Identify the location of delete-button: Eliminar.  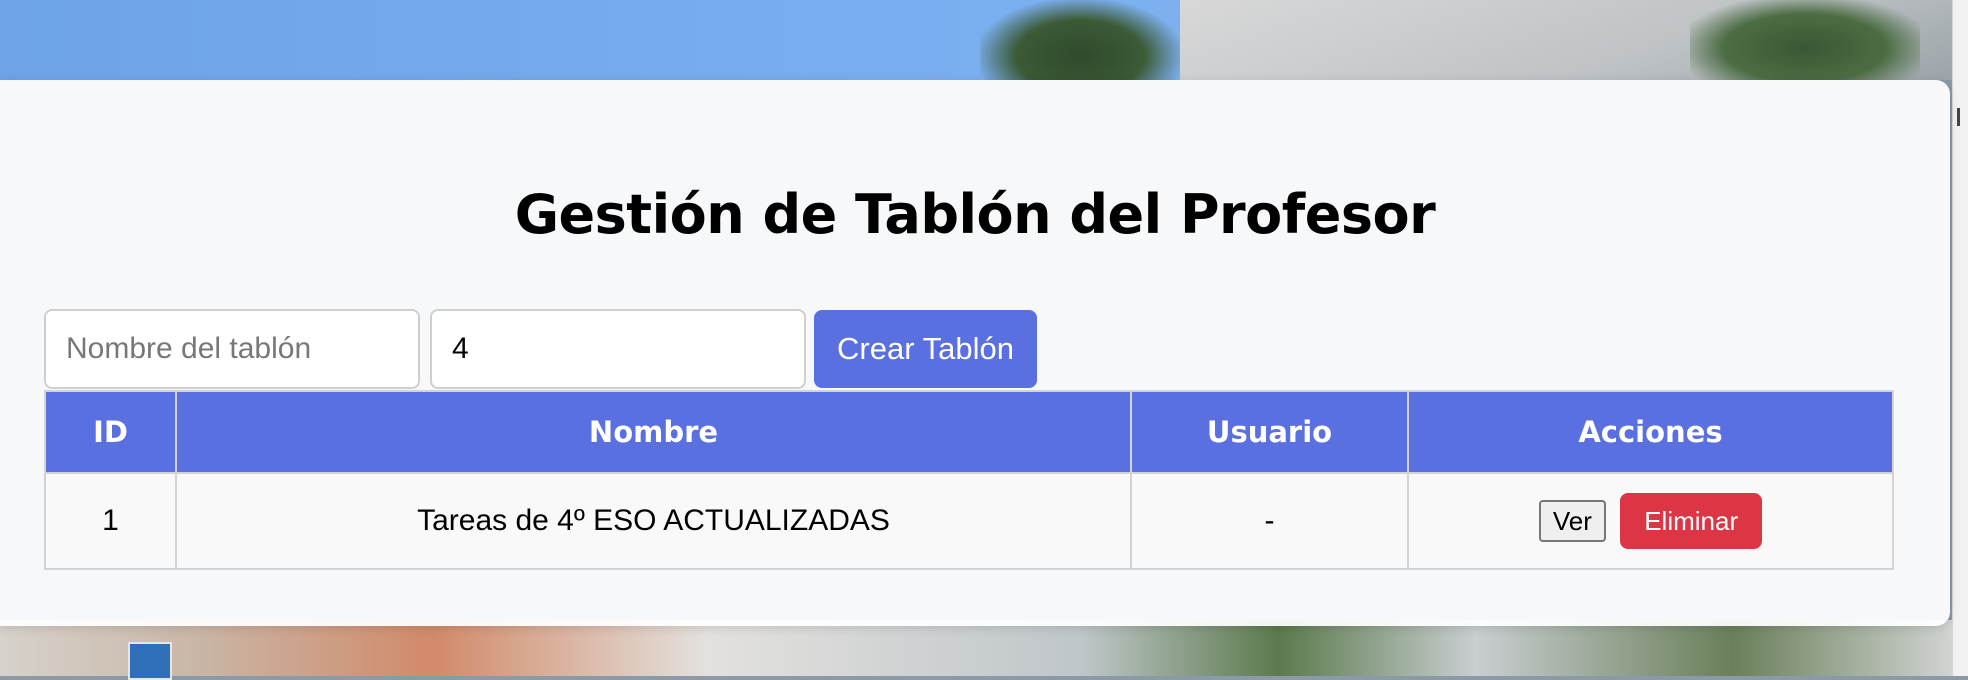
(1691, 521).